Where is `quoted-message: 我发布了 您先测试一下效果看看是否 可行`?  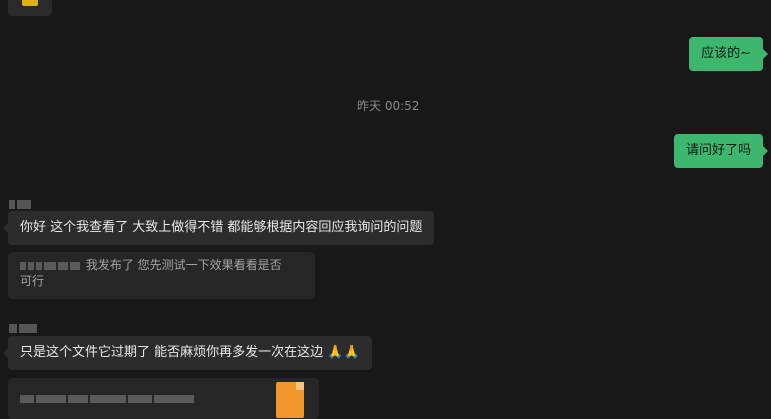 quoted-message: 我发布了 您先测试一下效果看看是否 可行 is located at coordinates (161, 275).